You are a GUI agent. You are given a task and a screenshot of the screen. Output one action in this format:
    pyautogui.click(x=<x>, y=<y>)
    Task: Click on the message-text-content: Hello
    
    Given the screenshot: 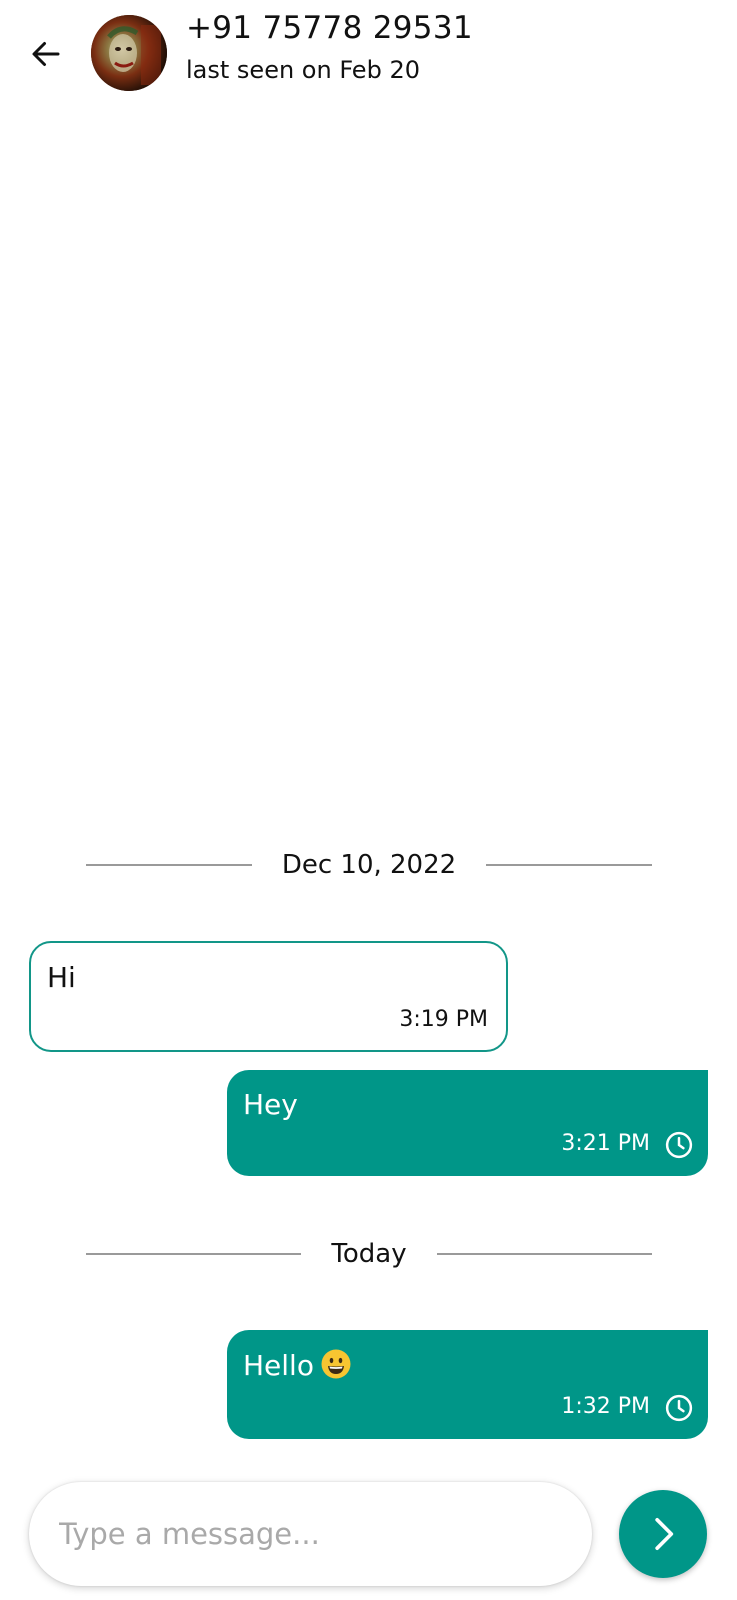 What is the action you would take?
    pyautogui.click(x=278, y=1365)
    